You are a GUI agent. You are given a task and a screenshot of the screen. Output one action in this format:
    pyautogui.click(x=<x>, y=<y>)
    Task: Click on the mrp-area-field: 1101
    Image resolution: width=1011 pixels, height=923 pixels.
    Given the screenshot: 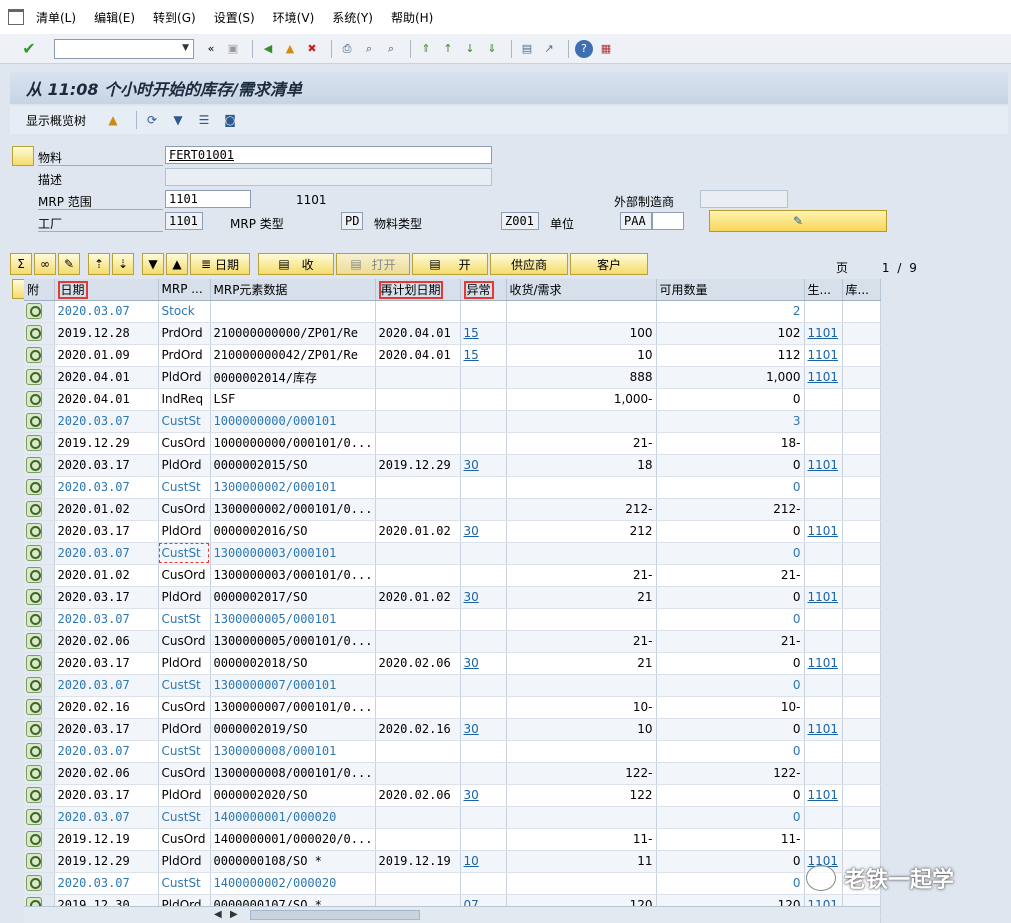 What is the action you would take?
    pyautogui.click(x=208, y=199)
    